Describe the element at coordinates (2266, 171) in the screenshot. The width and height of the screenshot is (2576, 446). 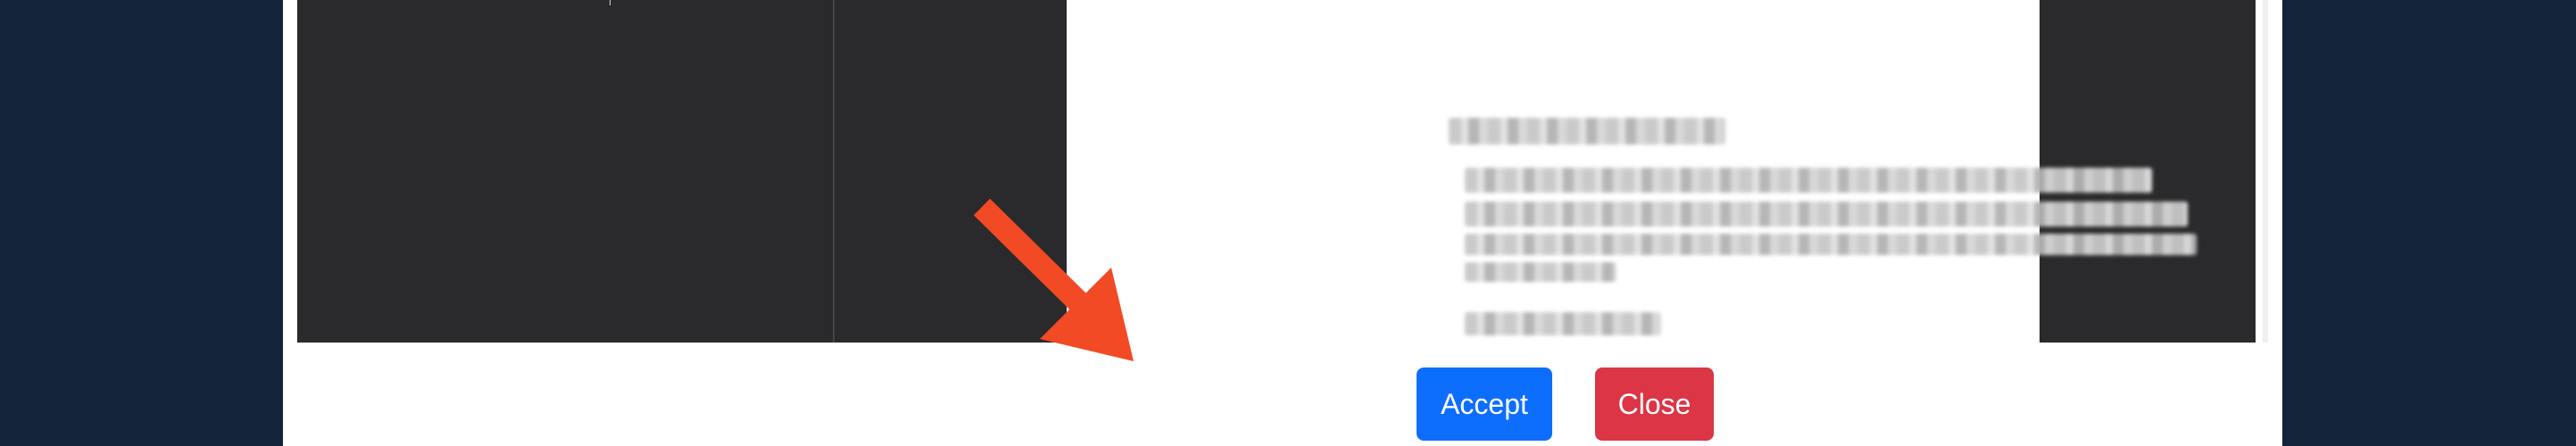
I see `preview-scrollbar` at that location.